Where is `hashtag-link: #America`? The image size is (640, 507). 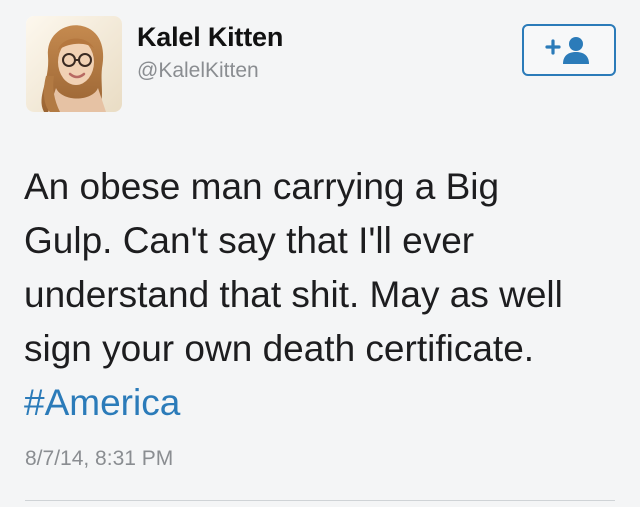
hashtag-link: #America is located at coordinates (324, 403).